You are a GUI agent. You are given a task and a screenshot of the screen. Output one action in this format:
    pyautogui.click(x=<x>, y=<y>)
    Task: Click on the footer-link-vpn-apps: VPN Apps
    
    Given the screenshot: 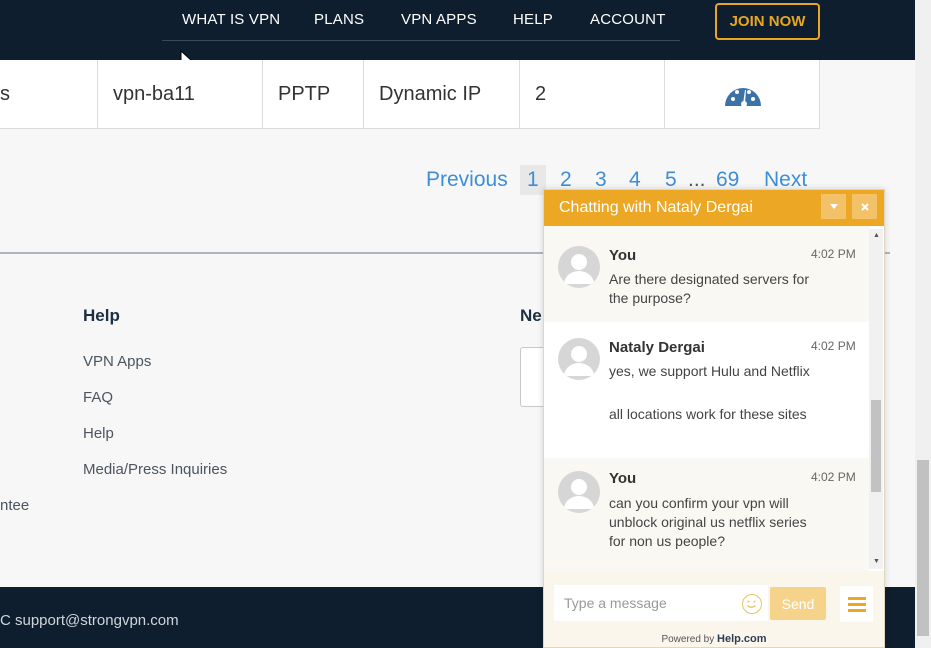 What is the action you would take?
    pyautogui.click(x=117, y=361)
    